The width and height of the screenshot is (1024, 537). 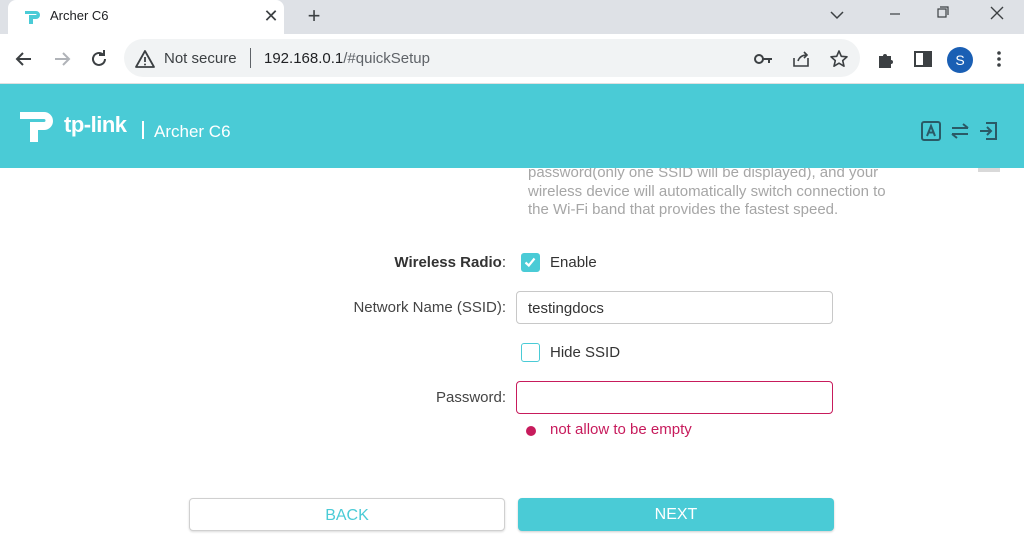 What do you see at coordinates (989, 170) in the screenshot?
I see `scrollbar-thumb` at bounding box center [989, 170].